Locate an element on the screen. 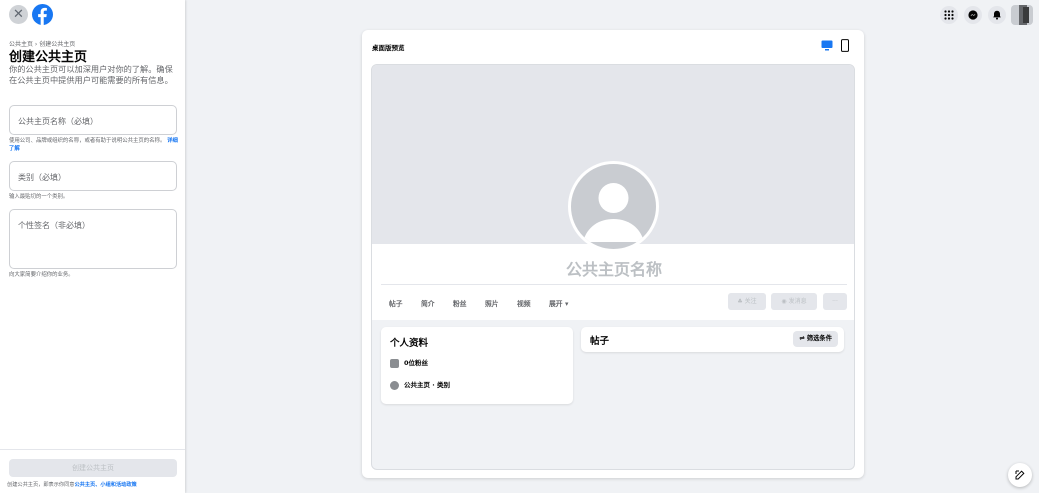 This screenshot has height=493, width=1039. about-box: 个人资料 0位粉丝 公共主页 · 类别 is located at coordinates (477, 365).